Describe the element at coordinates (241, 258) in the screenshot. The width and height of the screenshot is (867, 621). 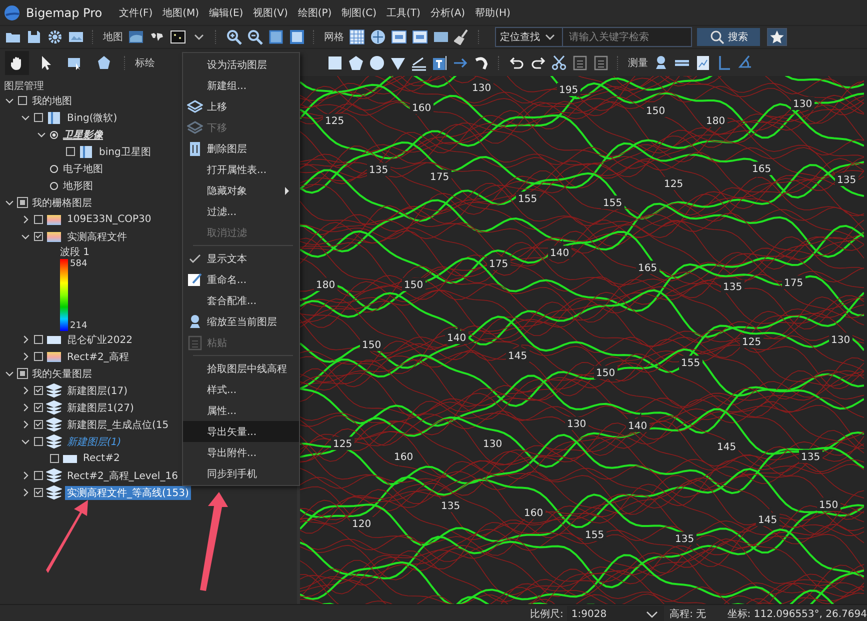
I see `menu-option: 显示文本` at that location.